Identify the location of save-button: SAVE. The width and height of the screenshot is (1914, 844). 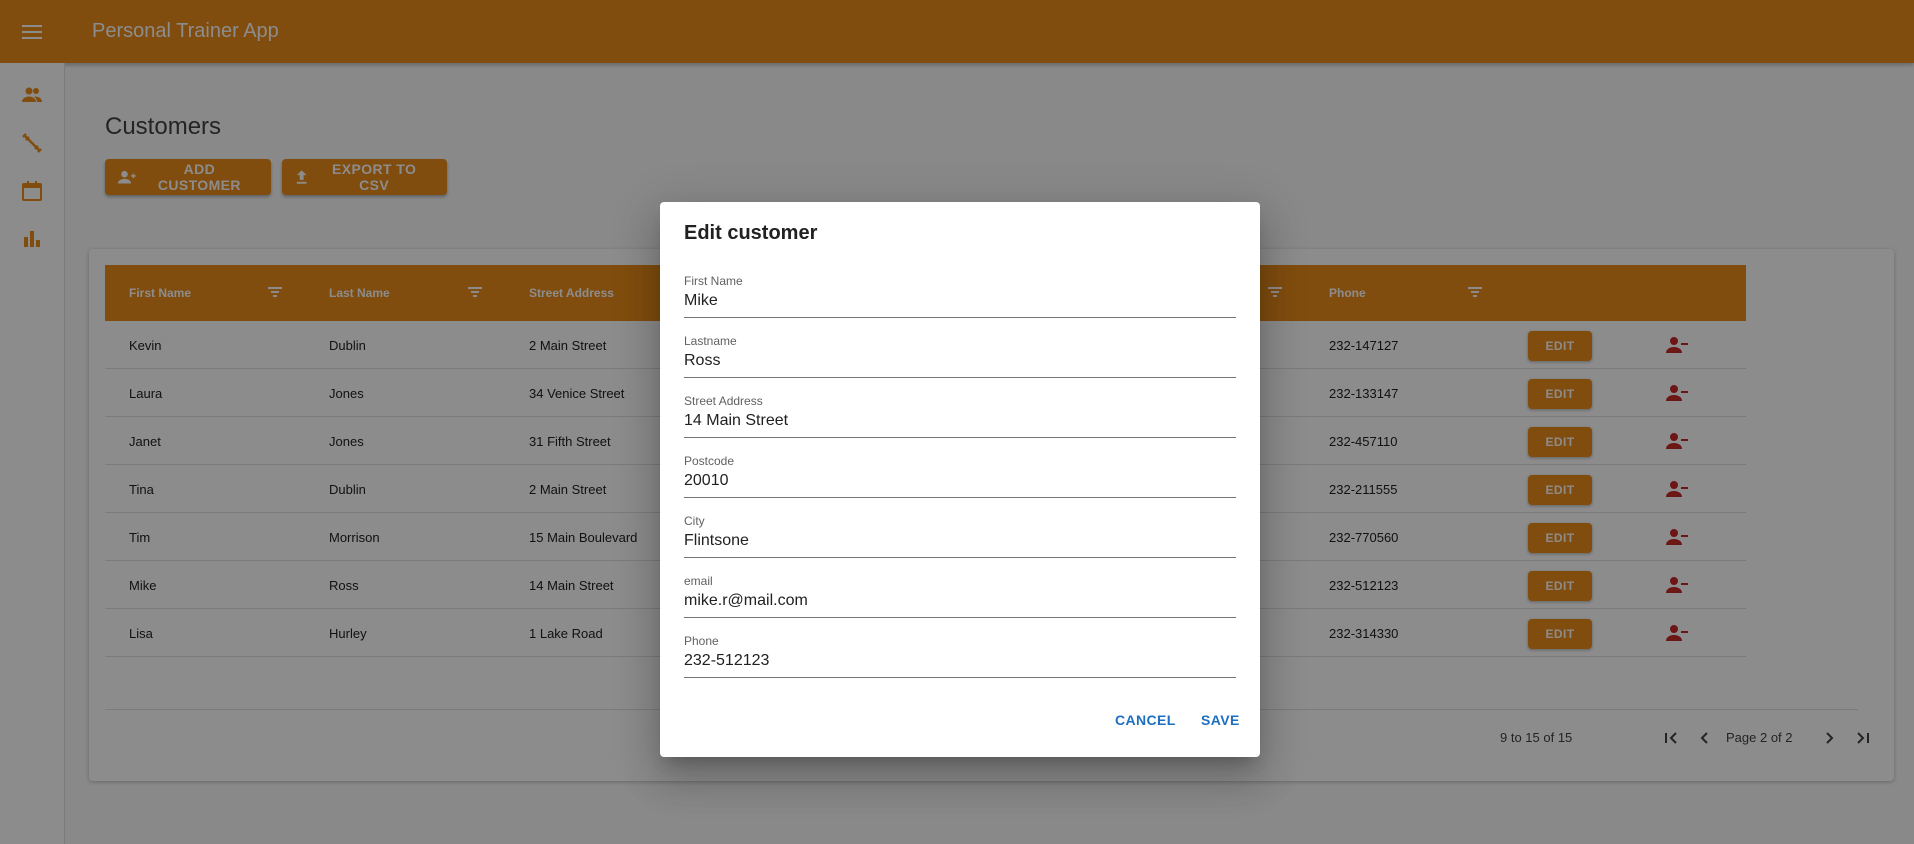
(1220, 720).